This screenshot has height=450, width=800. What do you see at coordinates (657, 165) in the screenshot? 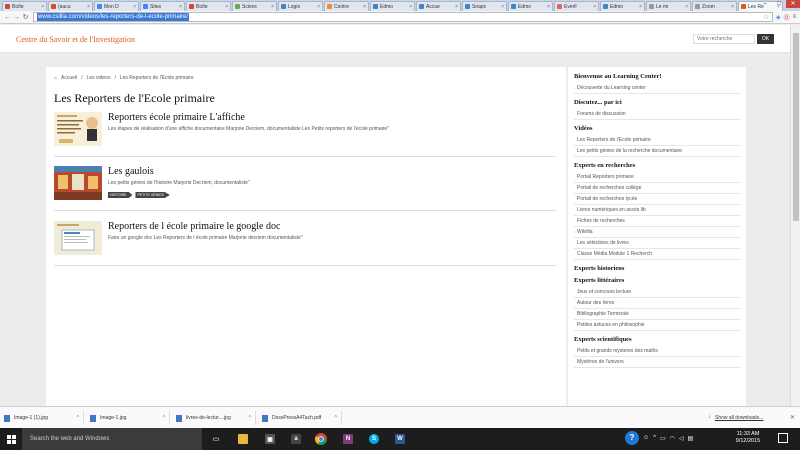
I see `sidebar-heading: Experts en recherches` at bounding box center [657, 165].